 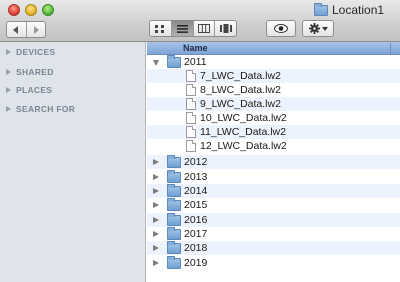 I want to click on icon-view-button, so click(x=160, y=28).